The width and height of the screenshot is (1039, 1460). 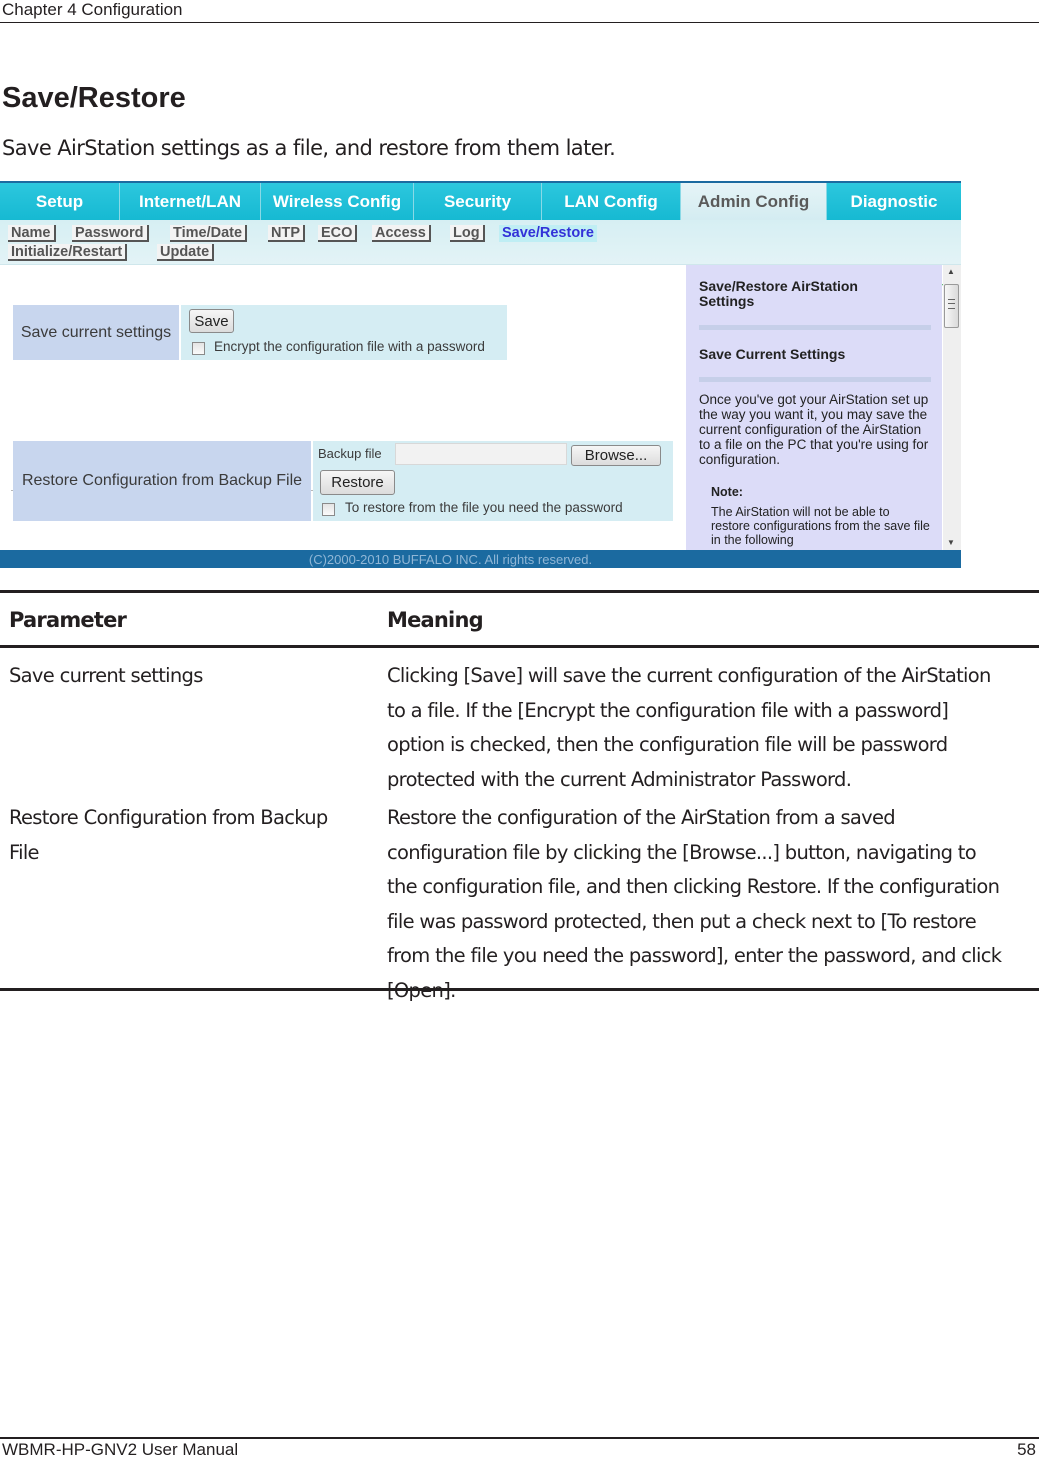 What do you see at coordinates (96, 332) in the screenshot?
I see `save-current-settings-label: Save current settings` at bounding box center [96, 332].